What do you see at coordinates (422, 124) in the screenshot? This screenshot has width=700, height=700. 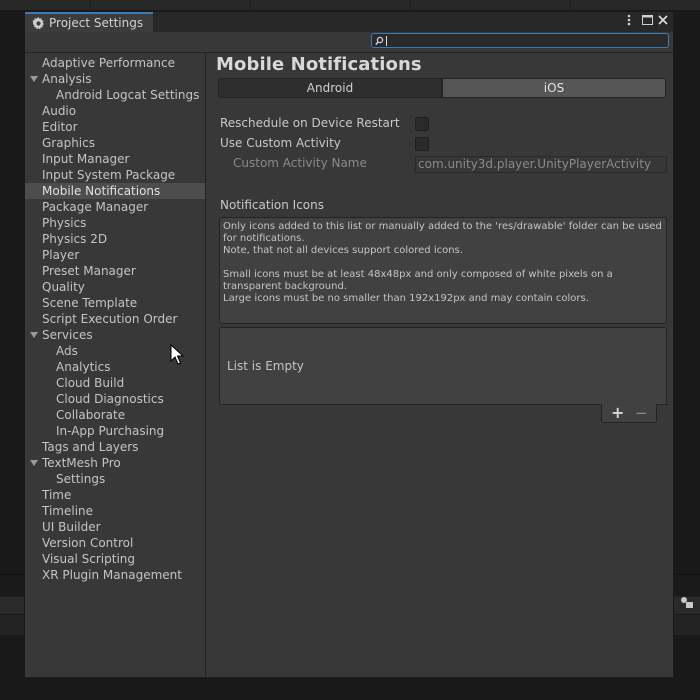 I see `reschedule-checkbox` at bounding box center [422, 124].